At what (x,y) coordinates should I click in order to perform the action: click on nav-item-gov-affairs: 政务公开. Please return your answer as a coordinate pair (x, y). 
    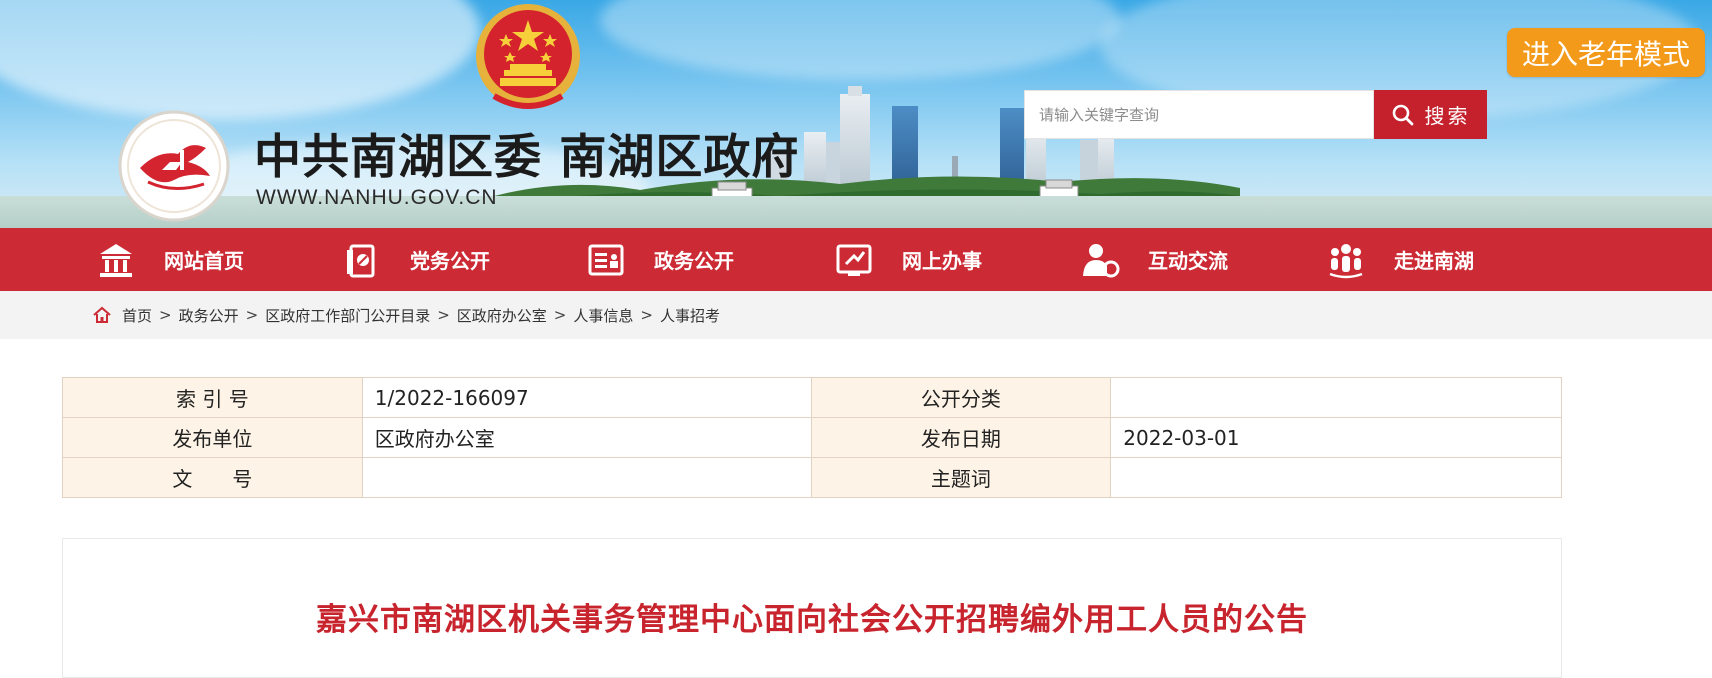
    Looking at the image, I should click on (660, 259).